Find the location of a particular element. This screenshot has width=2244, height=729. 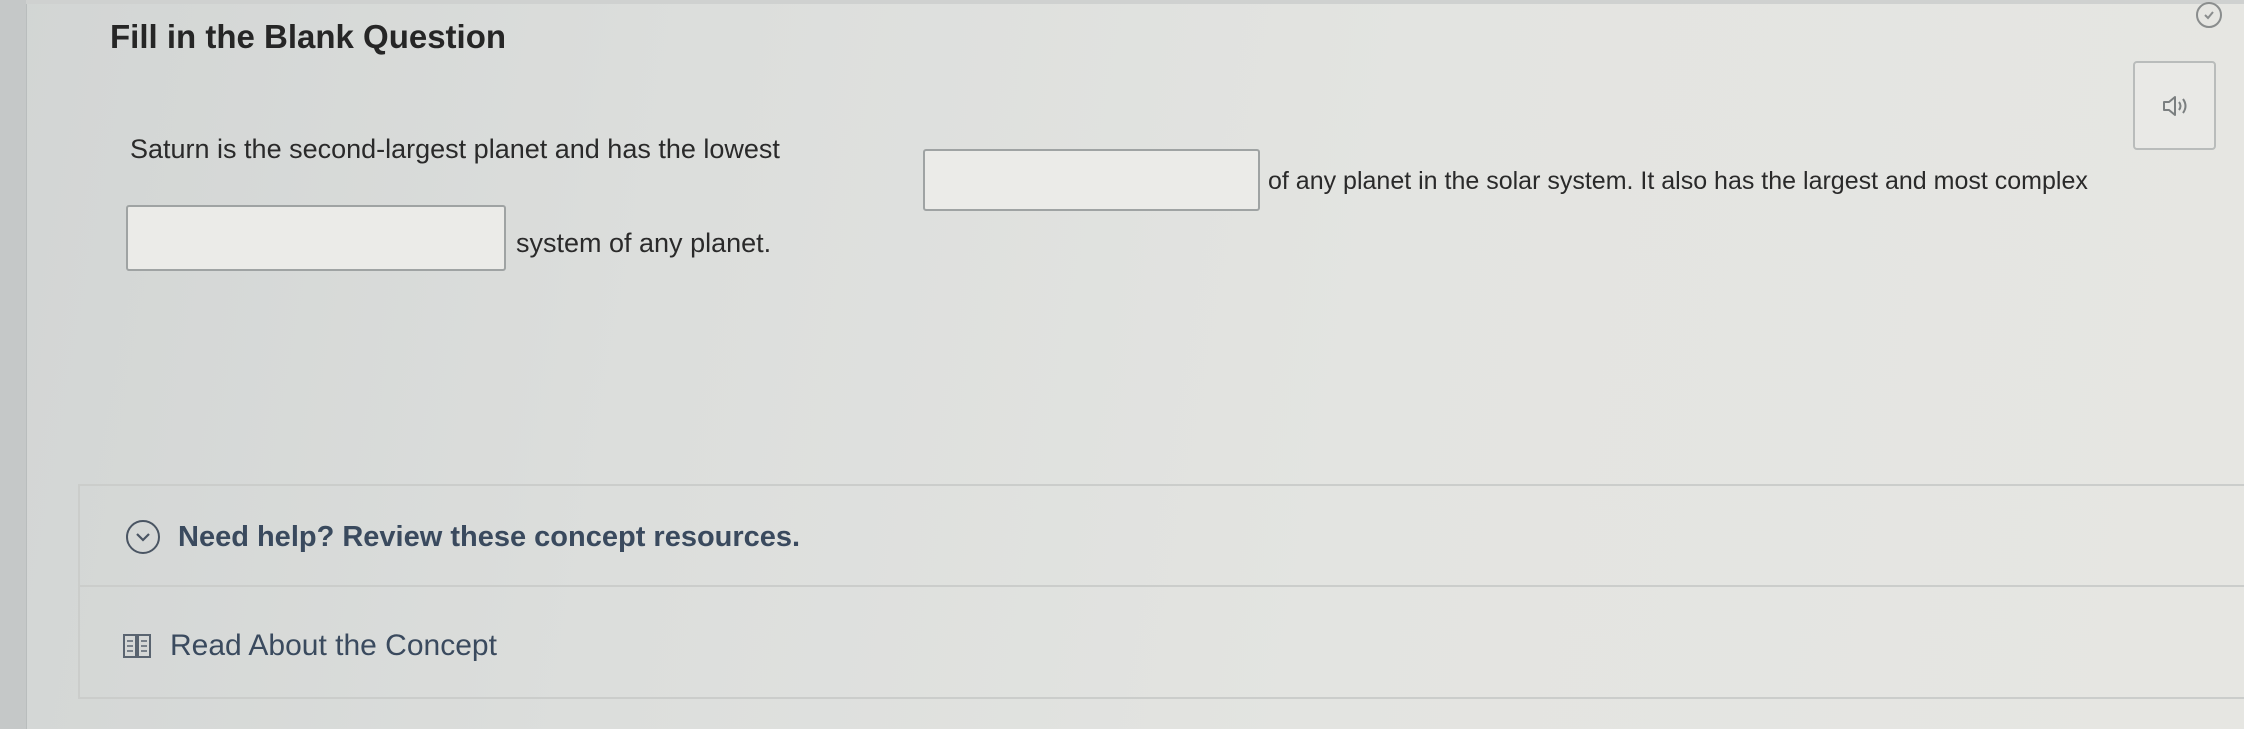

read-about-concept-link: Read About the Concept is located at coordinates (309, 646).